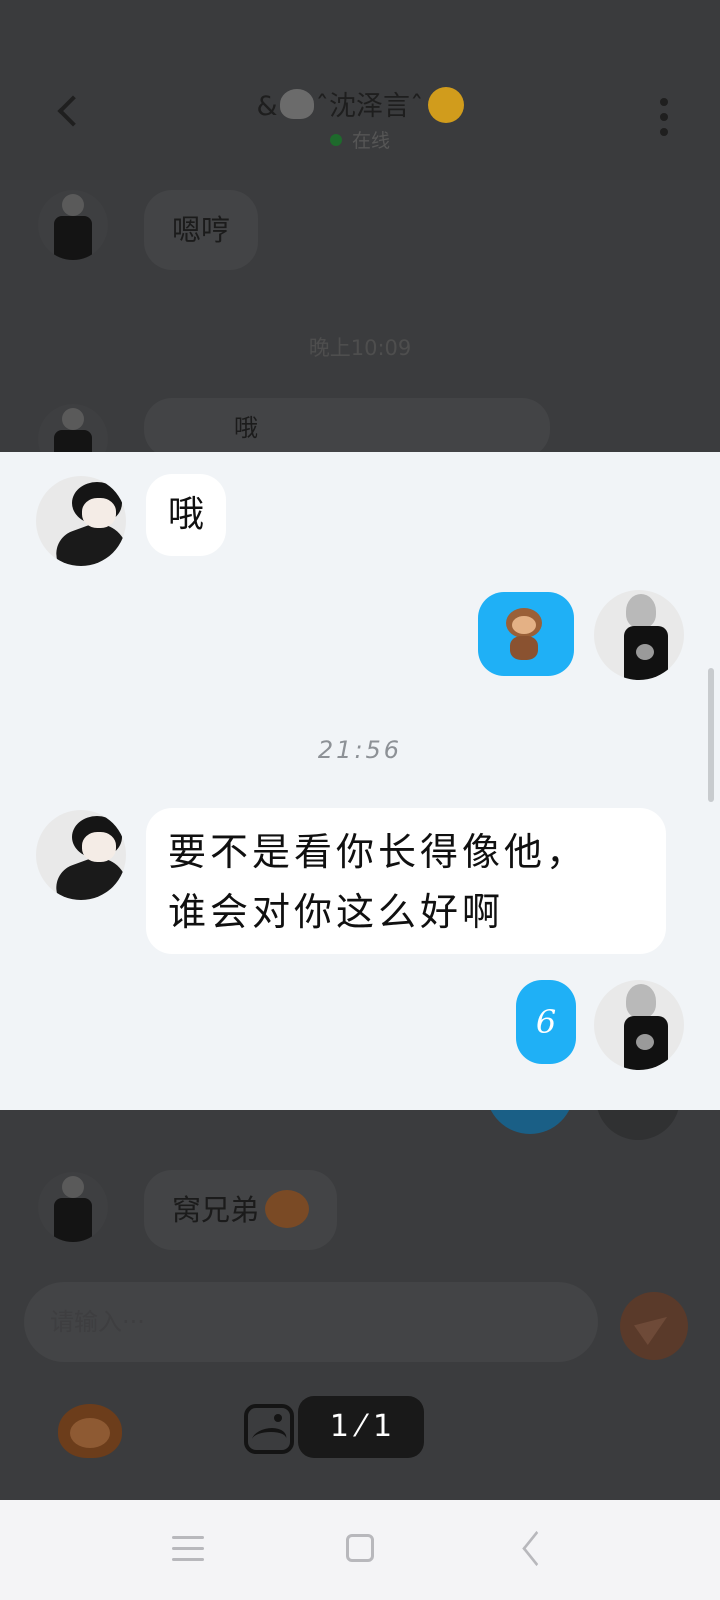  I want to click on online-status: 在线, so click(360, 139).